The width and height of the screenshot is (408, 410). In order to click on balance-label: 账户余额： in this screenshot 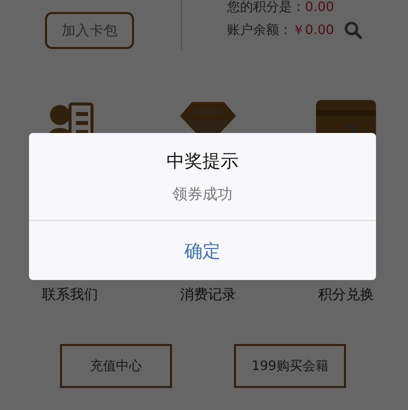, I will do `click(259, 30)`.